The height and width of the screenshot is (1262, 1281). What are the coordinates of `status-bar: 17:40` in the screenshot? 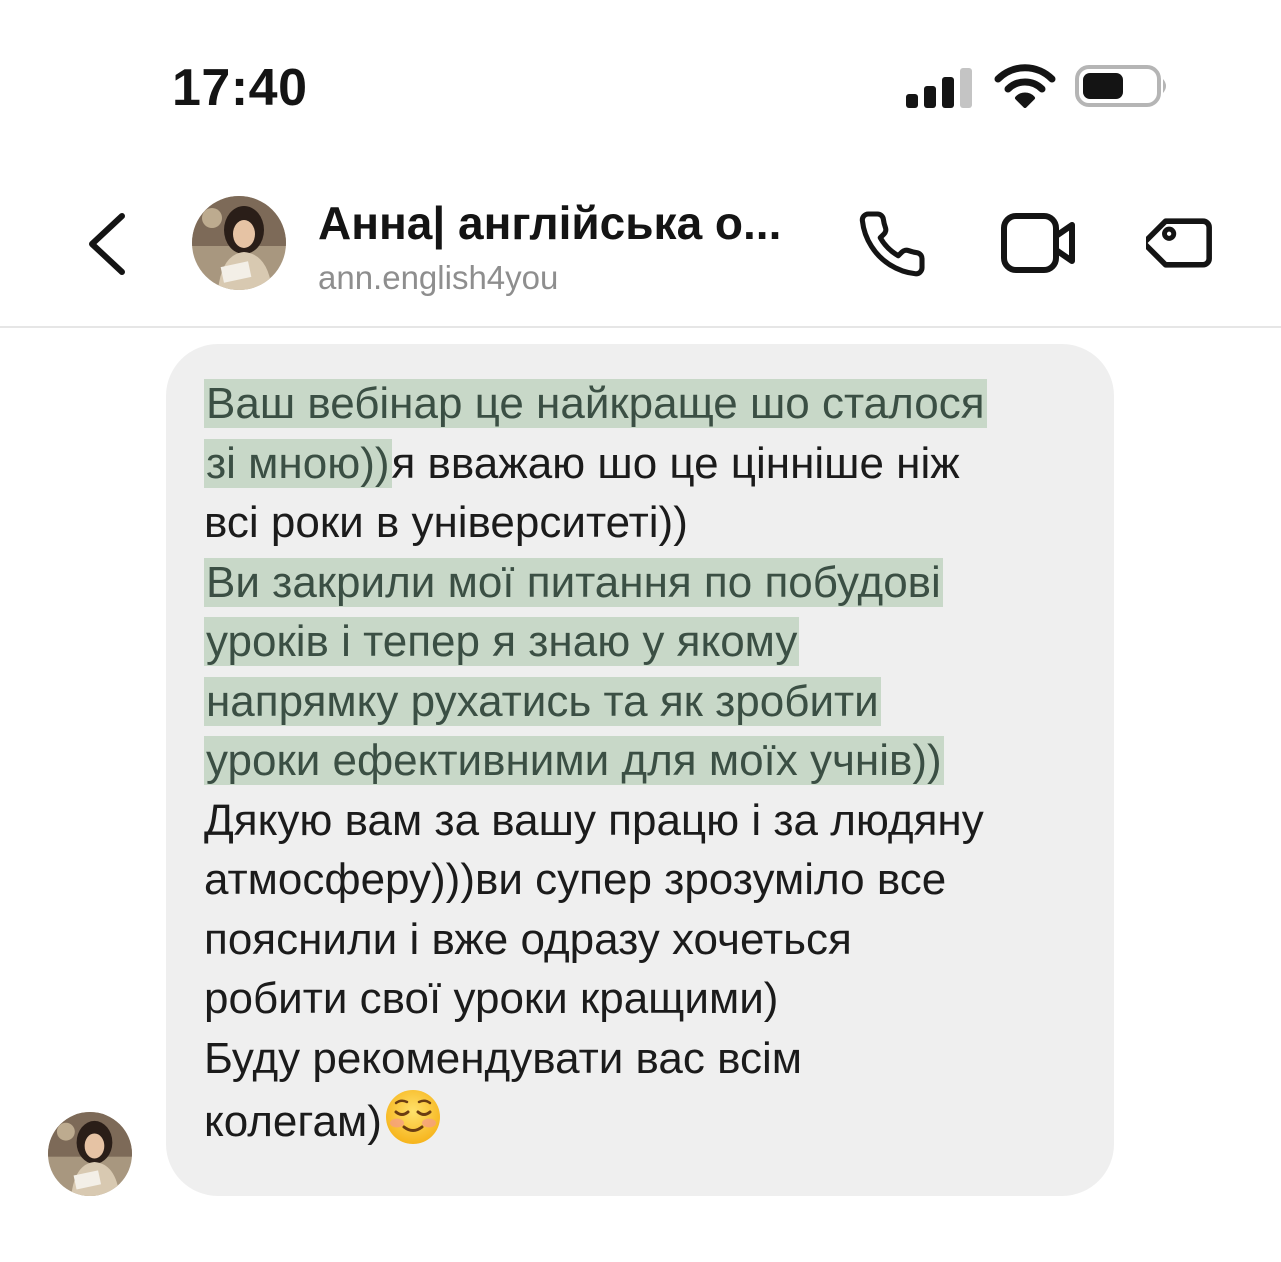 It's located at (640, 75).